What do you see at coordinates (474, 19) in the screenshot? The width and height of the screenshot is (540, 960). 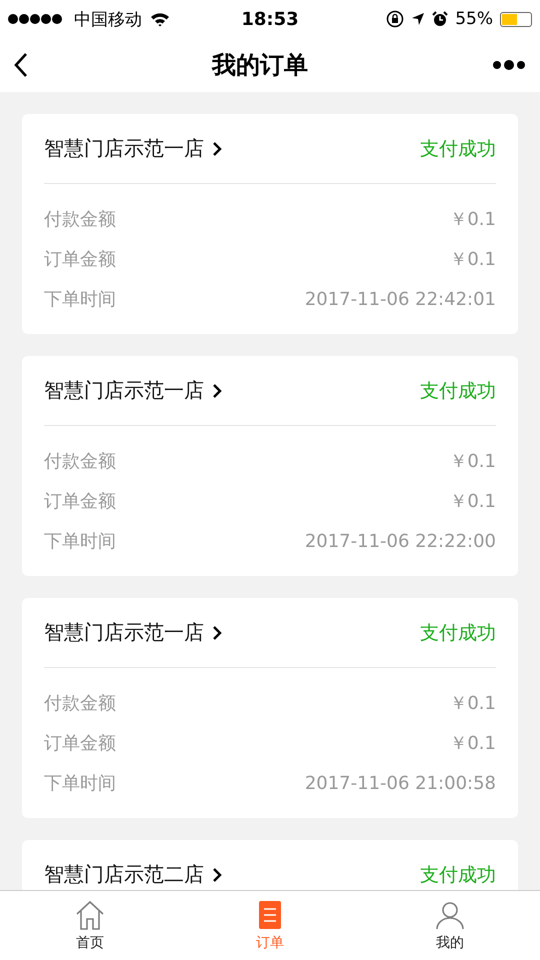 I see `battery-percent: 55%` at bounding box center [474, 19].